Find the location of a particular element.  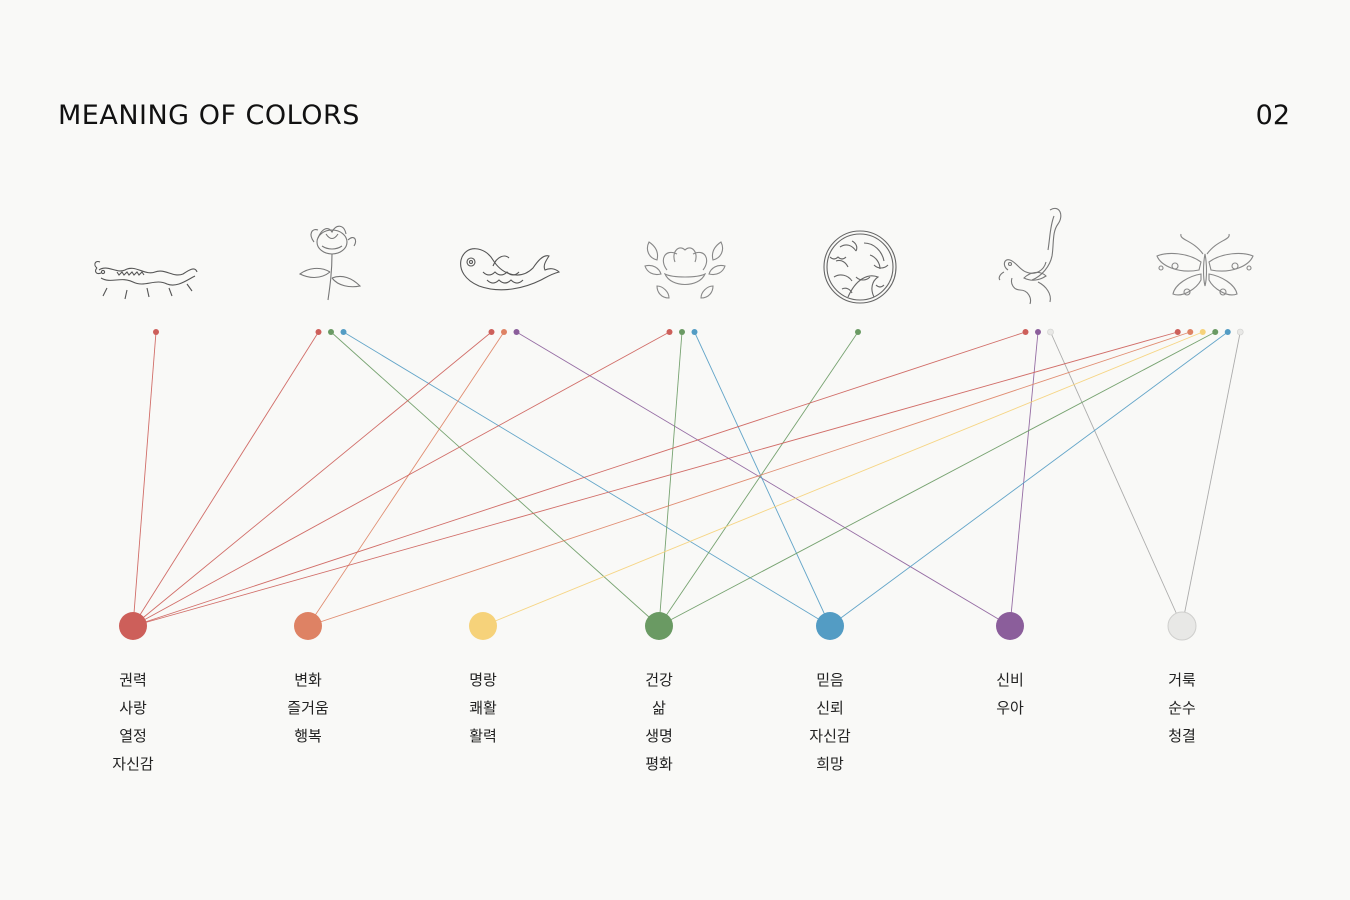

meaning-label: 건강 is located at coordinates (659, 680).